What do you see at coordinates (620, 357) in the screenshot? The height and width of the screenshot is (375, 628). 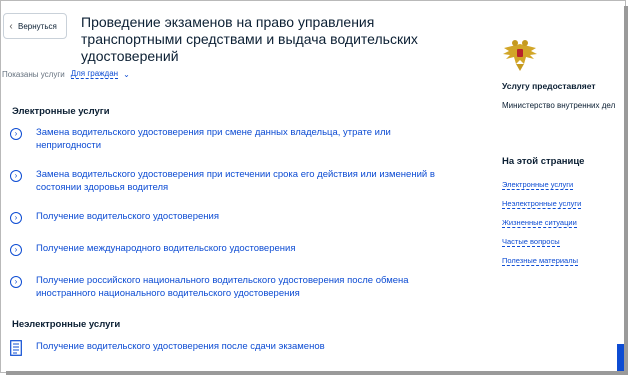 I see `feedback-tab` at bounding box center [620, 357].